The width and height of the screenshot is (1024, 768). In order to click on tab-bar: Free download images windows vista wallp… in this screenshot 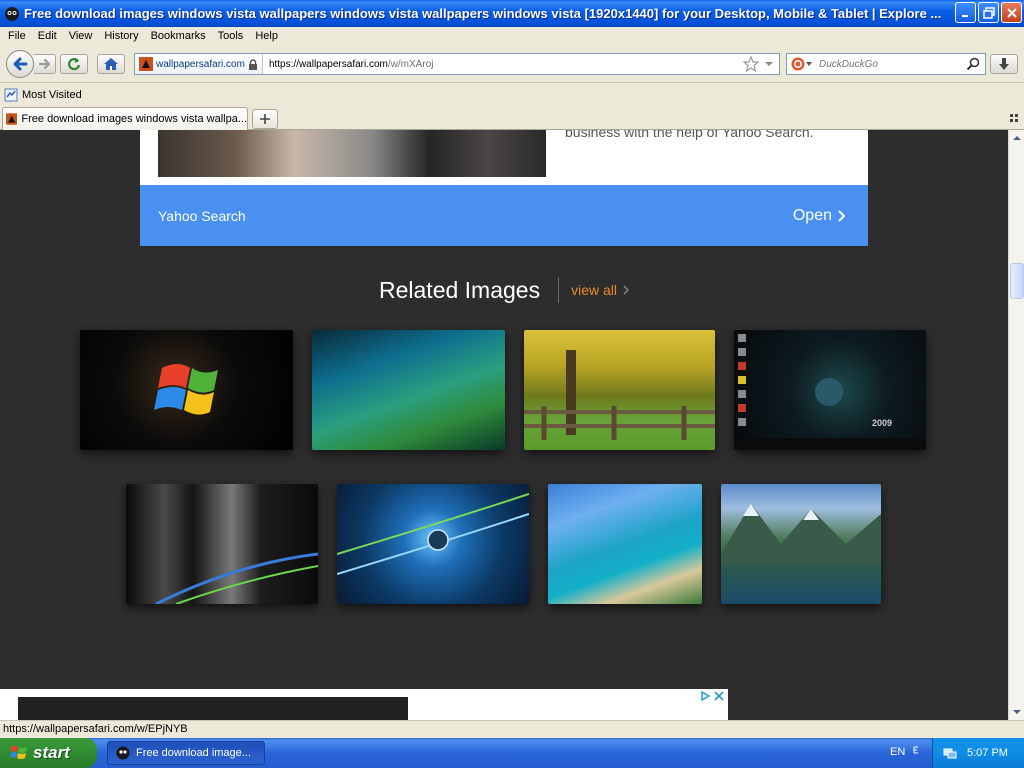, I will do `click(512, 118)`.